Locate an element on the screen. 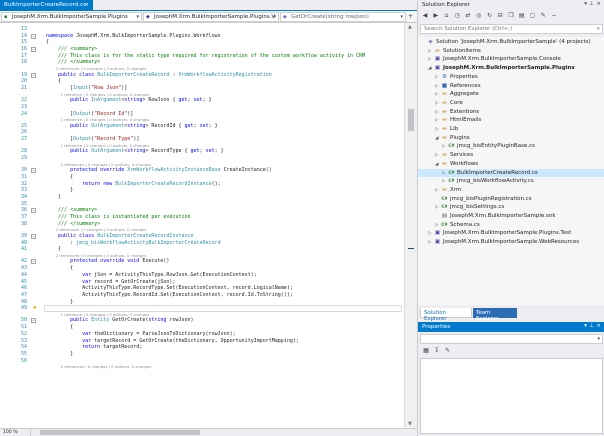  code-line: 43 { is located at coordinates (202, 268).